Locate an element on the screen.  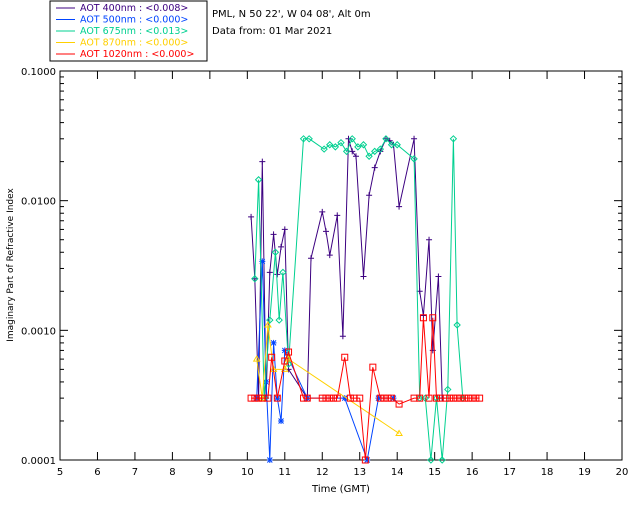
legend-label: AOT 675nm : <0.013> is located at coordinates (134, 31).